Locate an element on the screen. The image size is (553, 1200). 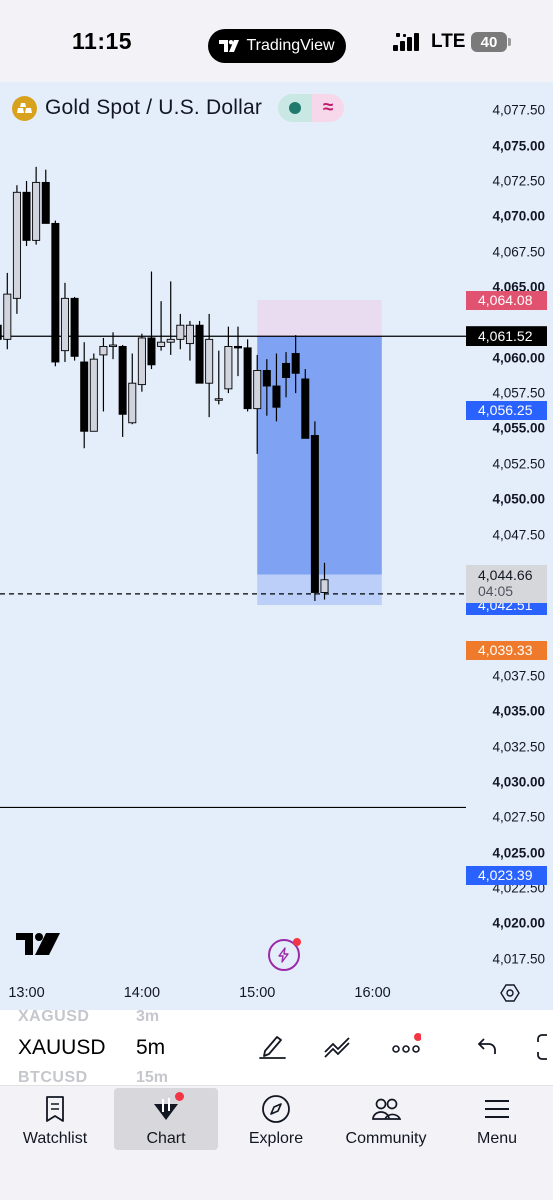
chart-toolbar: XAGUSD XAUUSD BTCUSD 3m 5m 15m is located at coordinates (276, 1047).